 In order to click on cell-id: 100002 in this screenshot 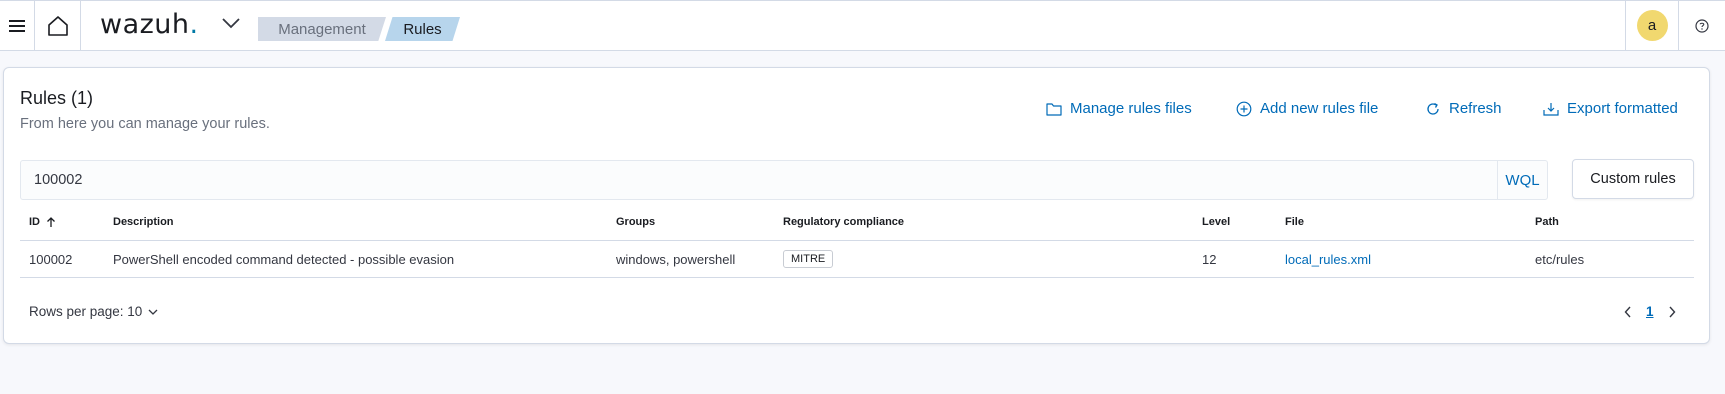, I will do `click(51, 259)`.